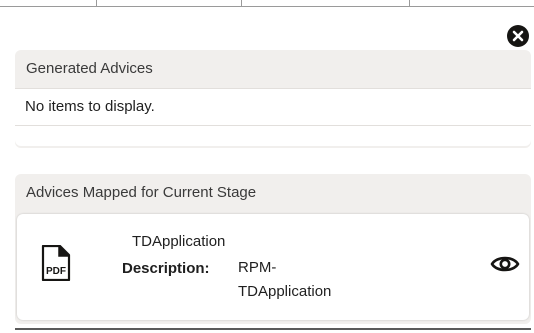 The height and width of the screenshot is (333, 534). I want to click on empty-message: No items to display., so click(273, 107).